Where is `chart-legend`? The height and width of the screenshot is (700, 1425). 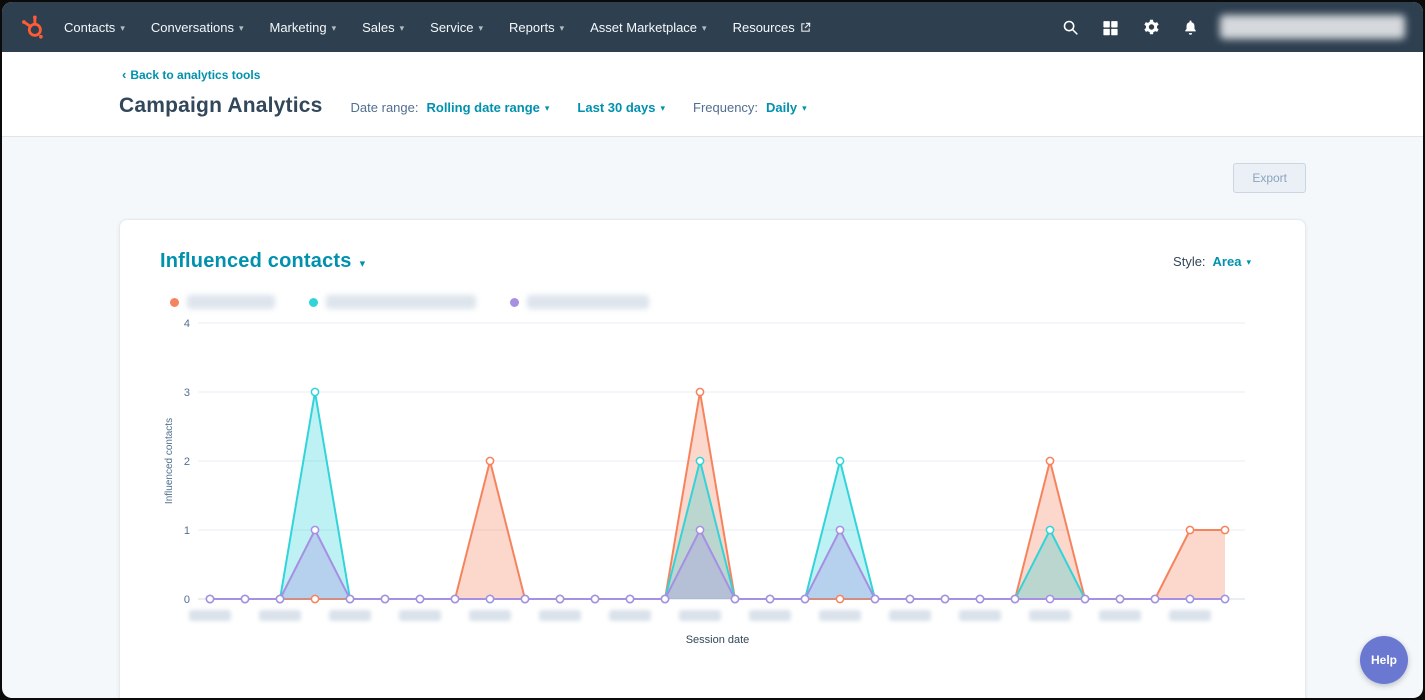 chart-legend is located at coordinates (717, 302).